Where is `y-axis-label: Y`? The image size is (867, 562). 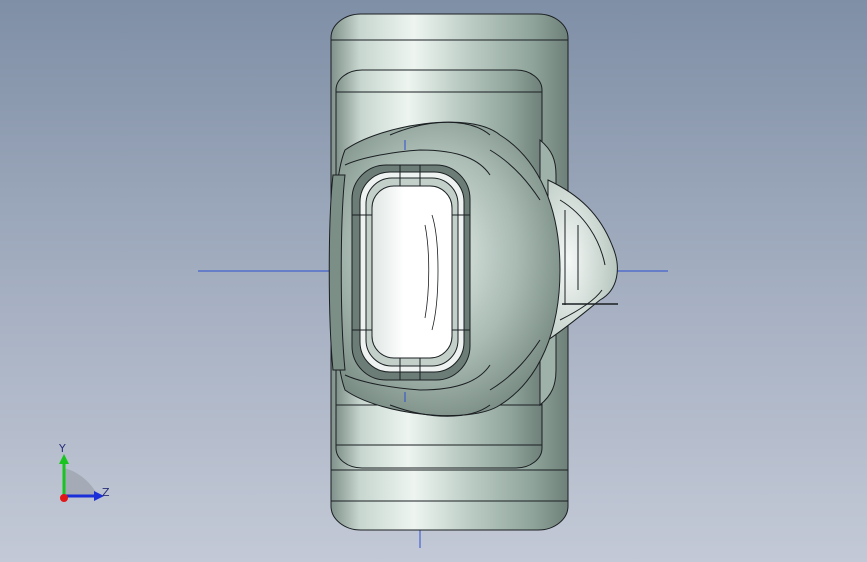 y-axis-label: Y is located at coordinates (62, 448).